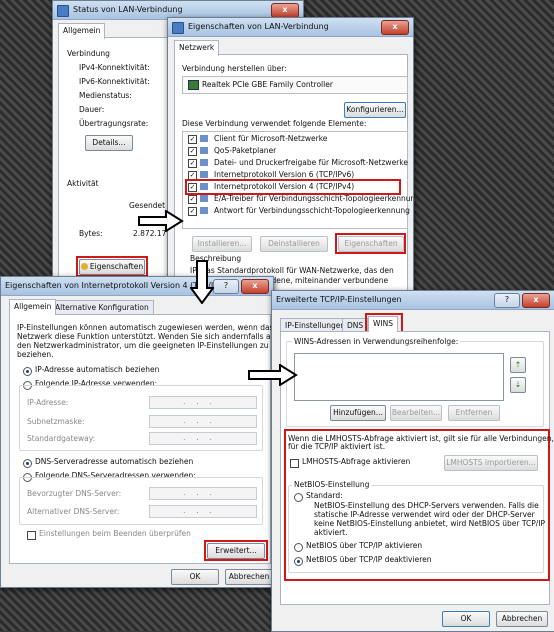 Image resolution: width=554 pixels, height=632 pixels. I want to click on netbios-default-radio, so click(298, 497).